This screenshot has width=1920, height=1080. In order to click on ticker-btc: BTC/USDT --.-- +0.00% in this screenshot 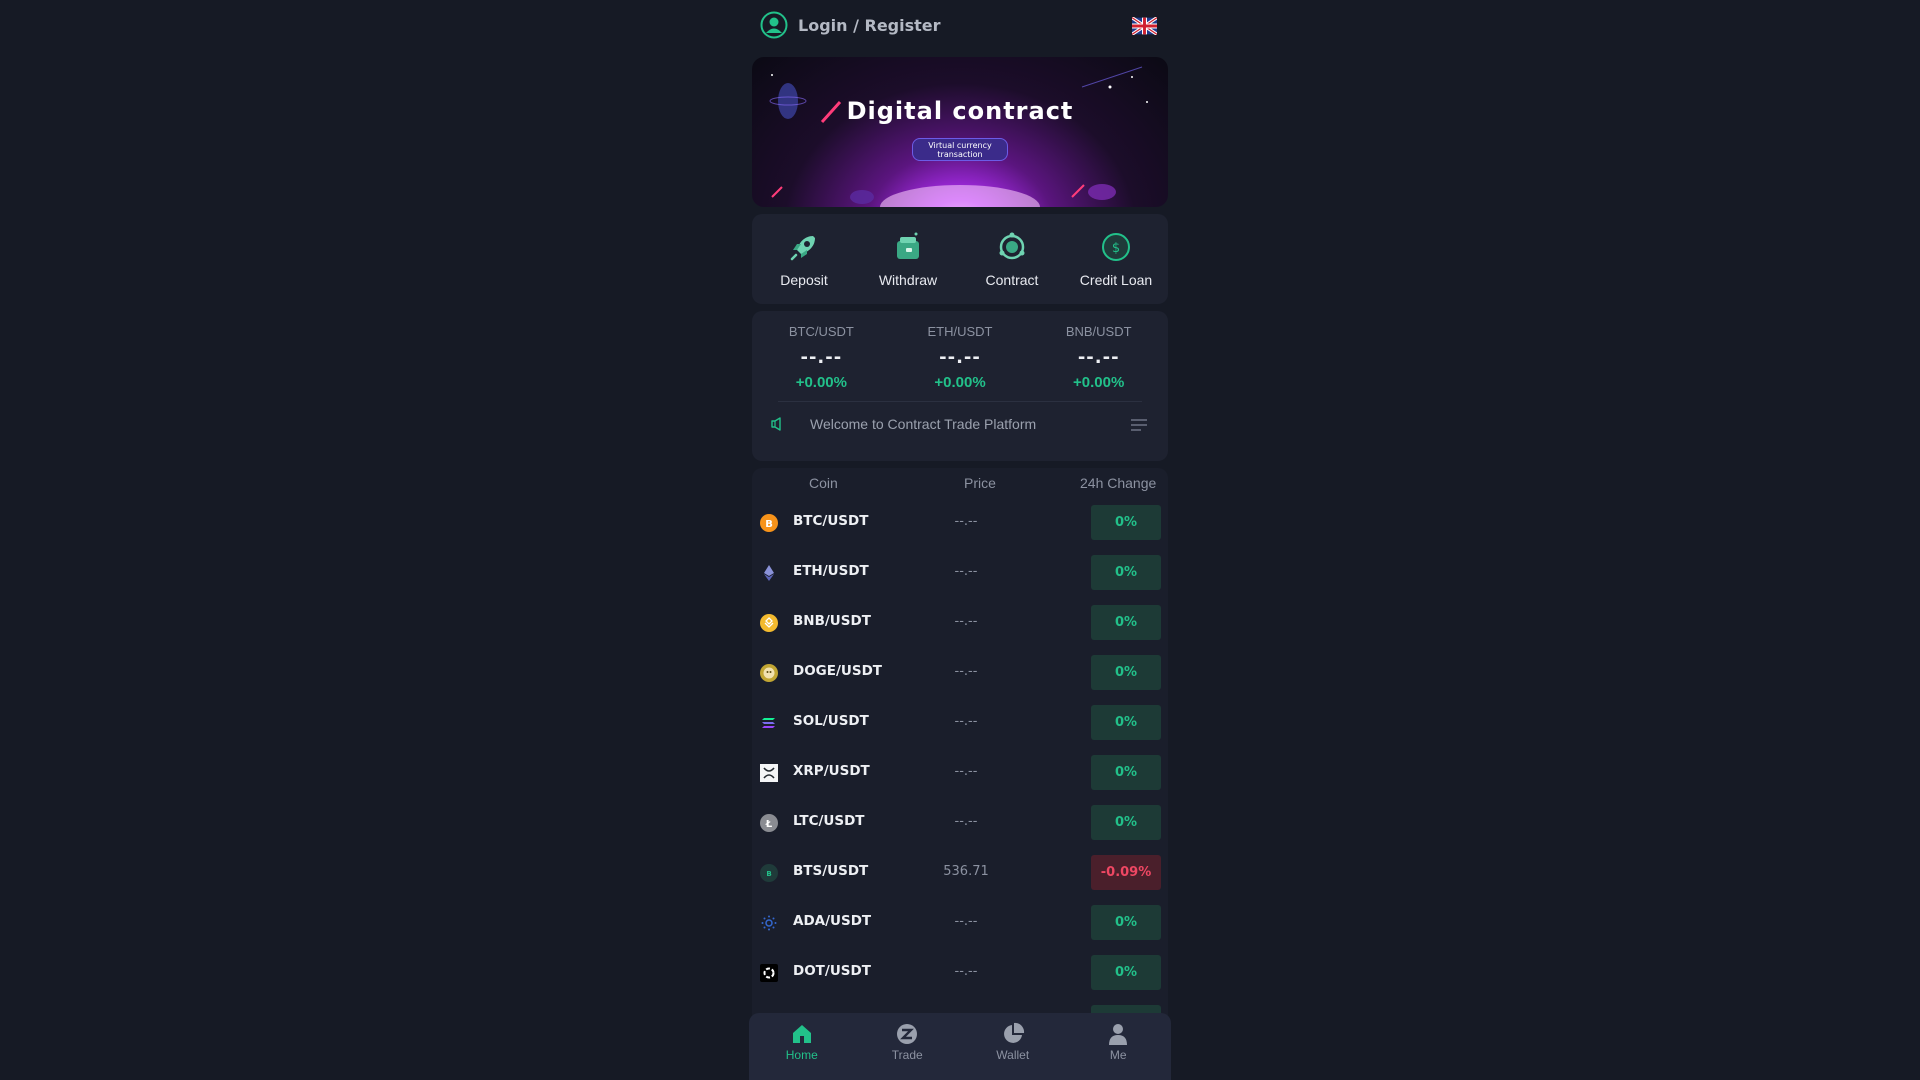, I will do `click(821, 356)`.